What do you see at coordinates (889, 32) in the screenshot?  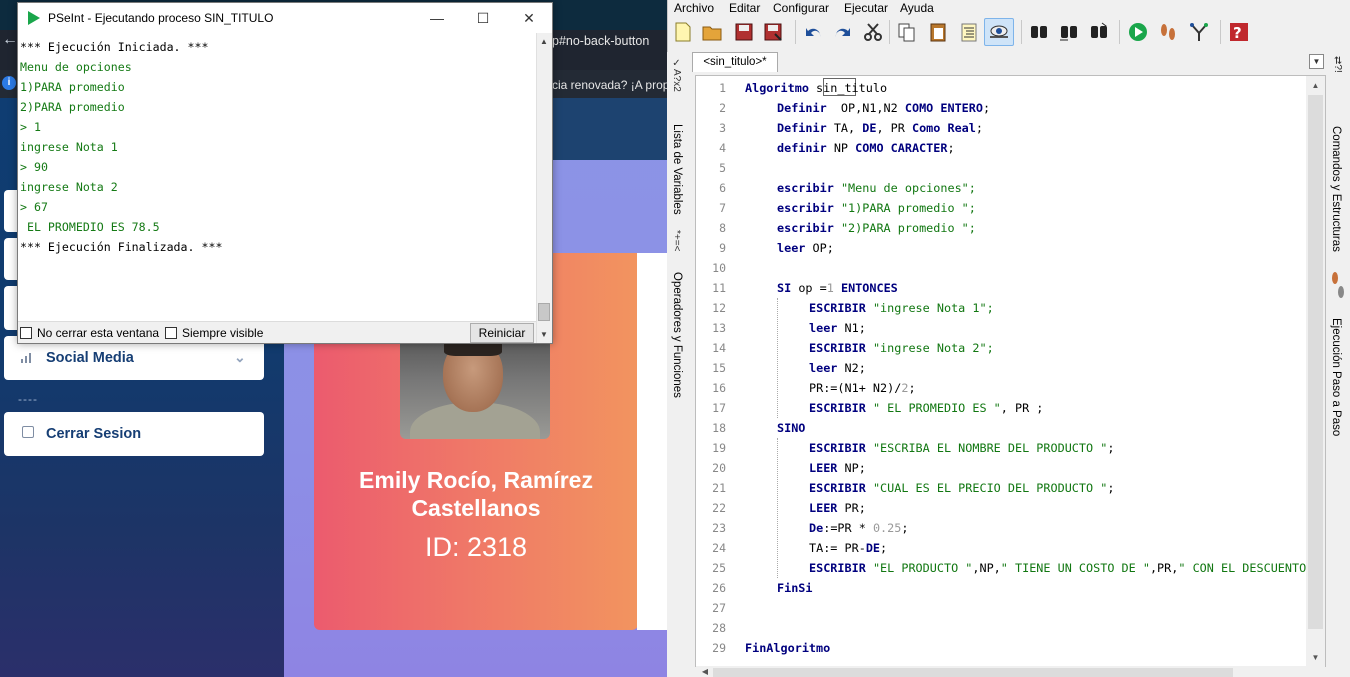 I see `toolbar-separator` at bounding box center [889, 32].